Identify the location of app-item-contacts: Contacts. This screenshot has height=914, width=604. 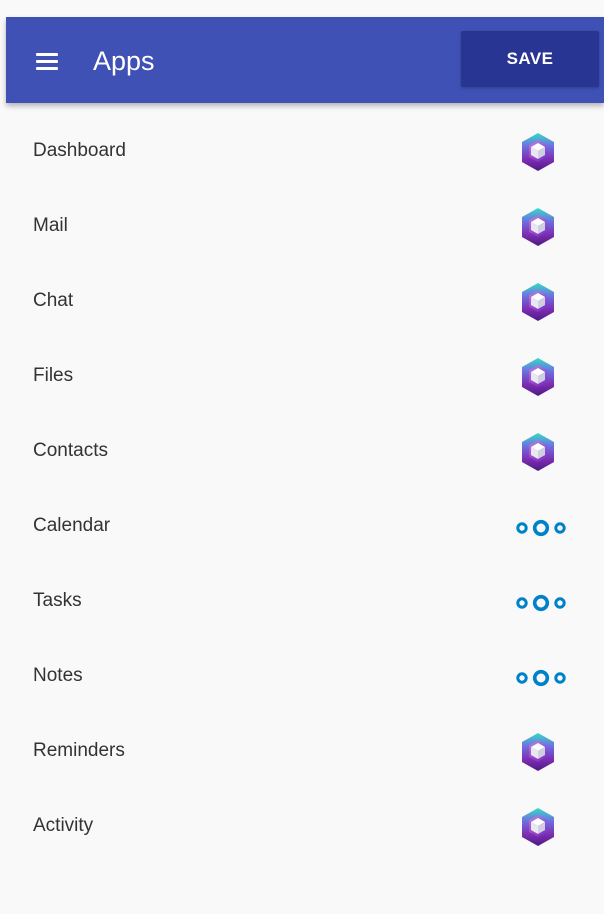
(302, 440).